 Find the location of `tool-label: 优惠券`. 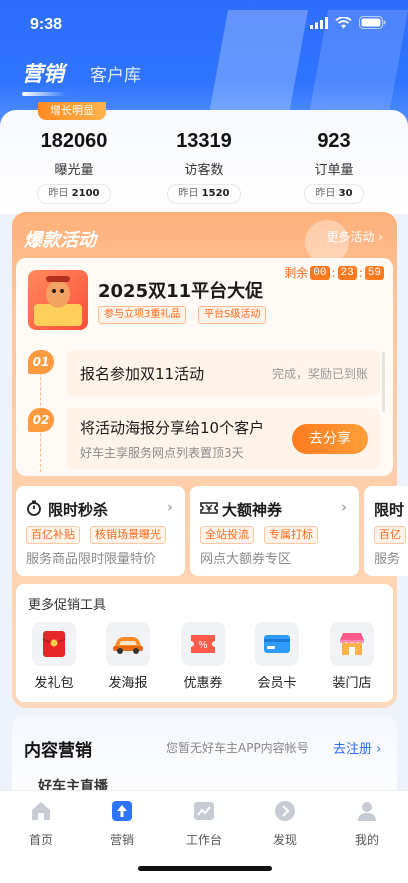

tool-label: 优惠券 is located at coordinates (203, 683).